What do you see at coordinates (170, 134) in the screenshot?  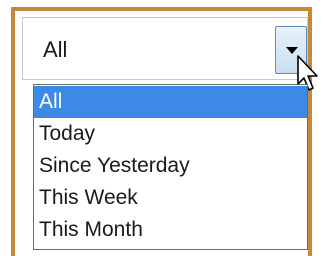 I see `option-today: Today` at bounding box center [170, 134].